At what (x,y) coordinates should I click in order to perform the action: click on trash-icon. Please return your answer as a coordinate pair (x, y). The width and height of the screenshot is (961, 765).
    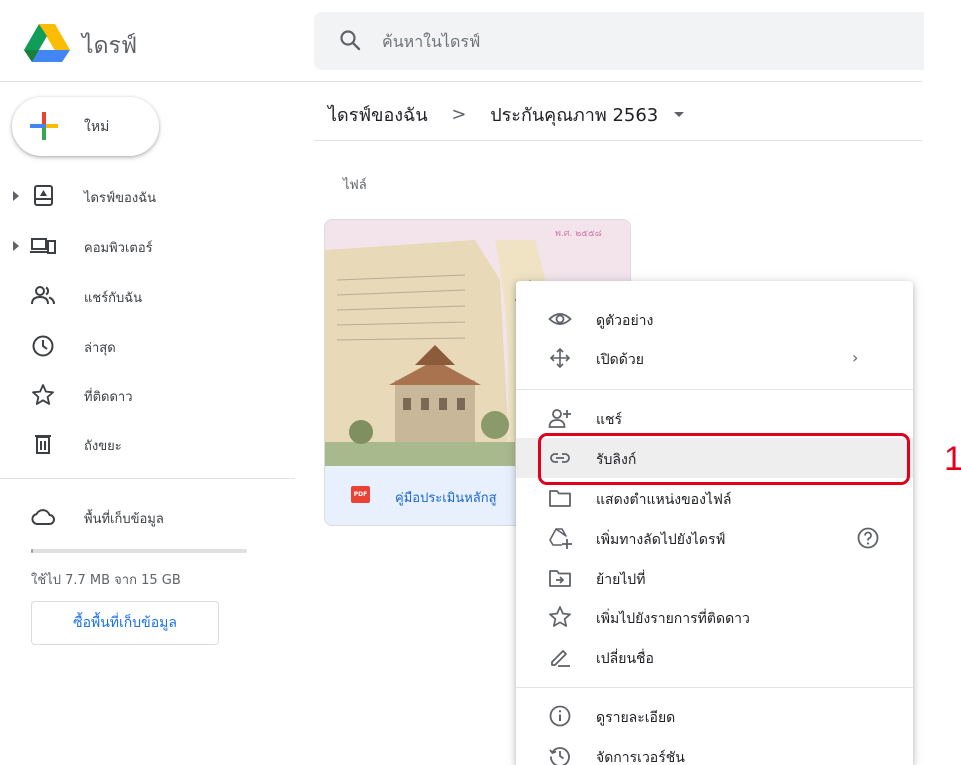
    Looking at the image, I should click on (43, 444).